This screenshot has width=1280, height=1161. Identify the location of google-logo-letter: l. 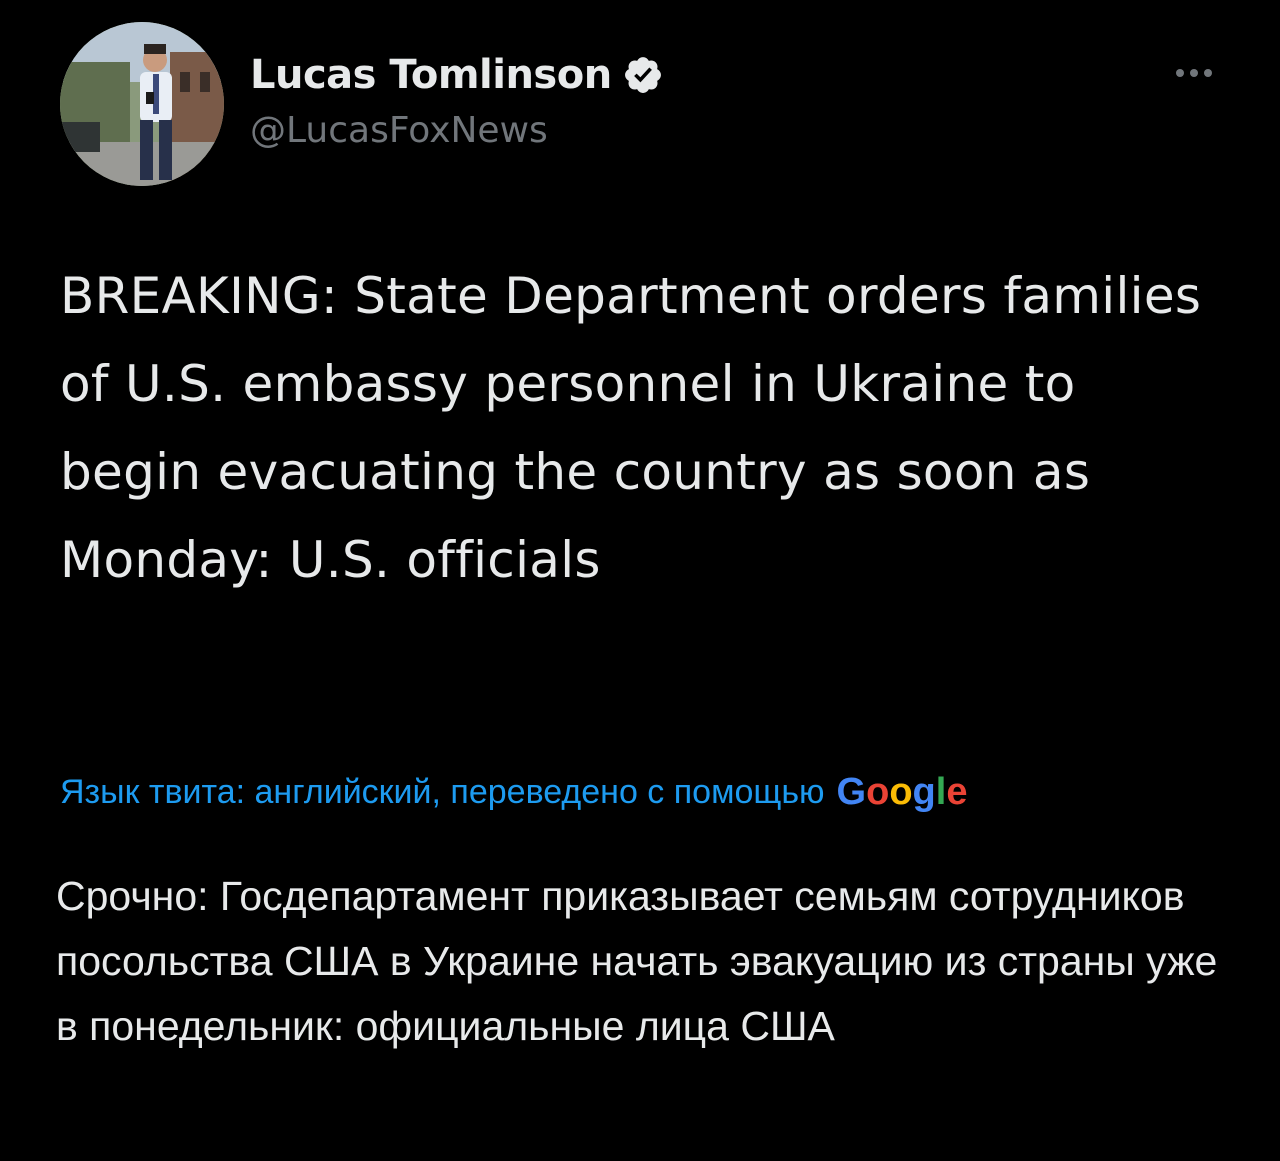
(941, 791).